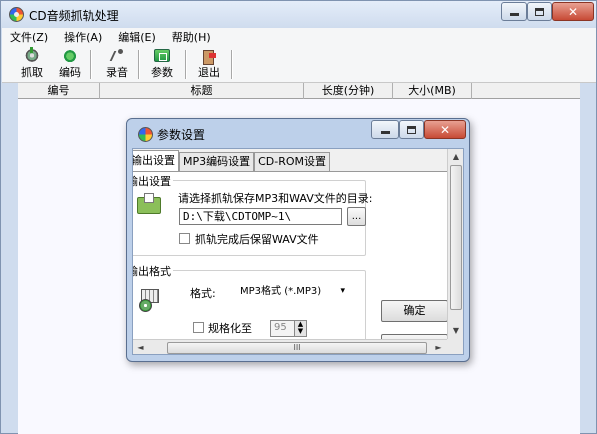 The height and width of the screenshot is (434, 597). What do you see at coordinates (209, 57) in the screenshot?
I see `exit-door-icon` at bounding box center [209, 57].